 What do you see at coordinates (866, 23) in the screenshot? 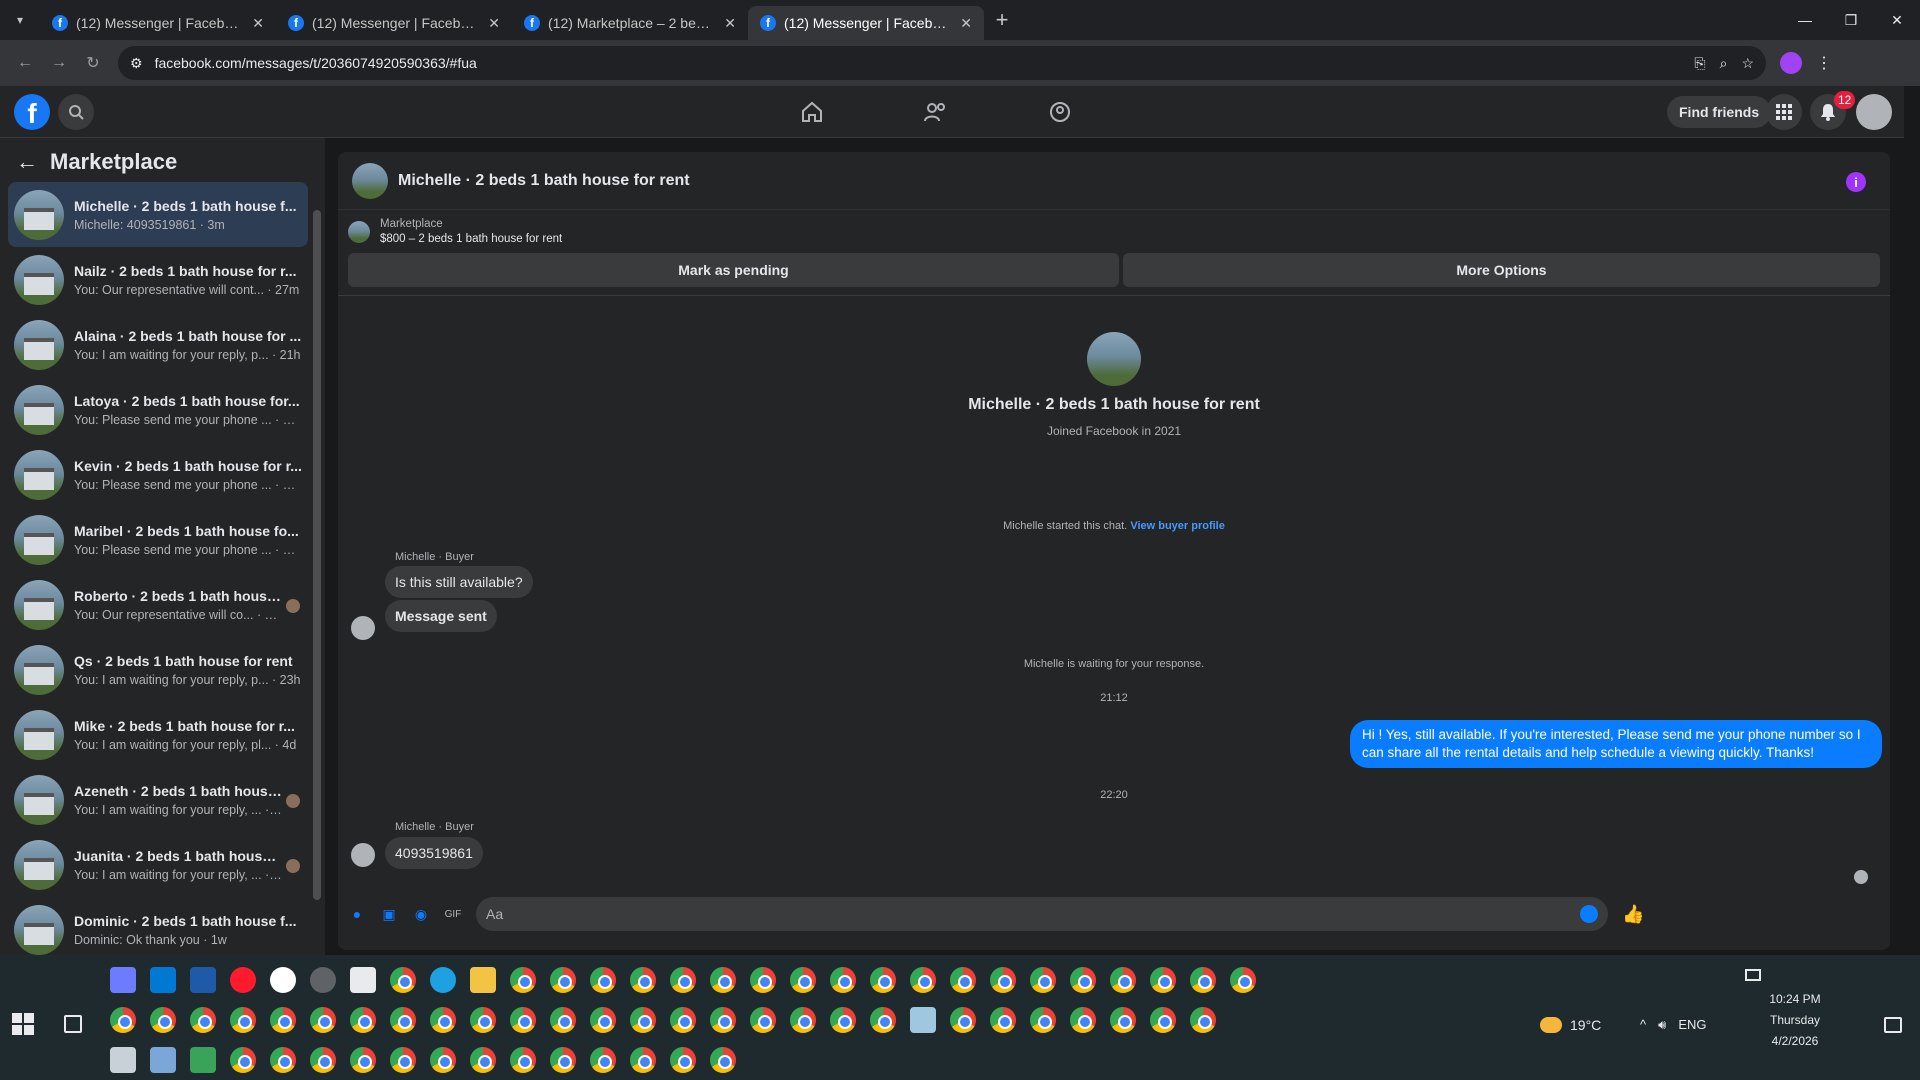
I see `browser-tab-active: f (12) Messenger | Facebook ✕` at bounding box center [866, 23].